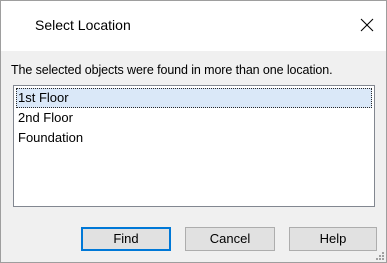  What do you see at coordinates (230, 239) in the screenshot?
I see `cancel-button: Cancel` at bounding box center [230, 239].